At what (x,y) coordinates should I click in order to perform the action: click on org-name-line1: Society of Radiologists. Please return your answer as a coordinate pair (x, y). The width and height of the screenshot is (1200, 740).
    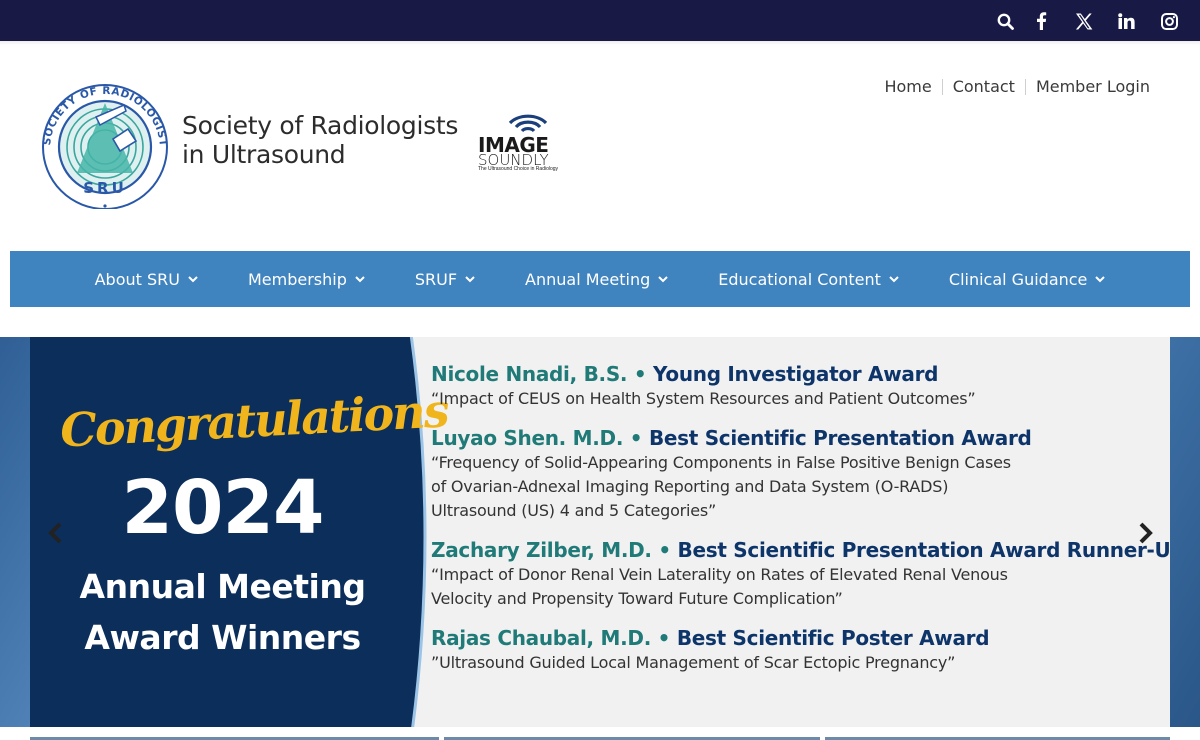
    Looking at the image, I should click on (320, 125).